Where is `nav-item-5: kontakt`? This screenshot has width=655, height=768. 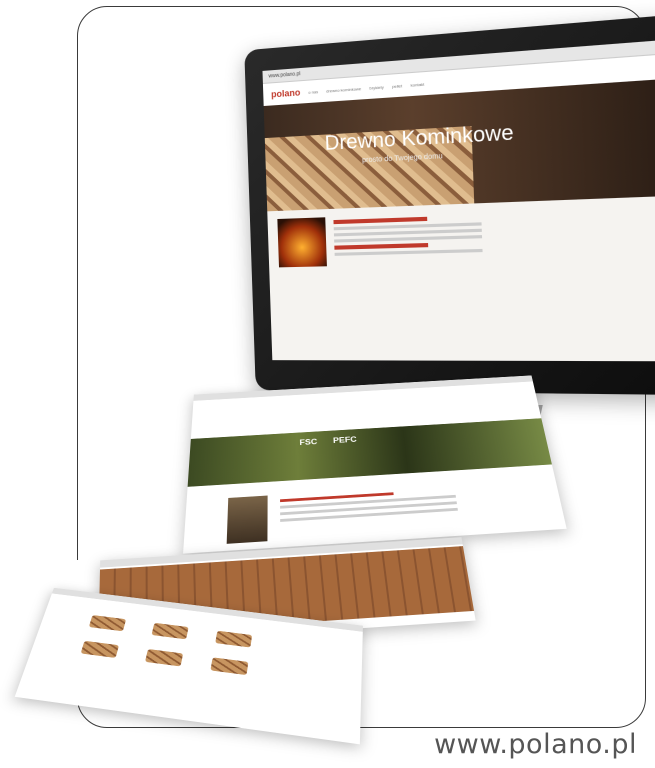
nav-item-5: kontakt is located at coordinates (418, 84).